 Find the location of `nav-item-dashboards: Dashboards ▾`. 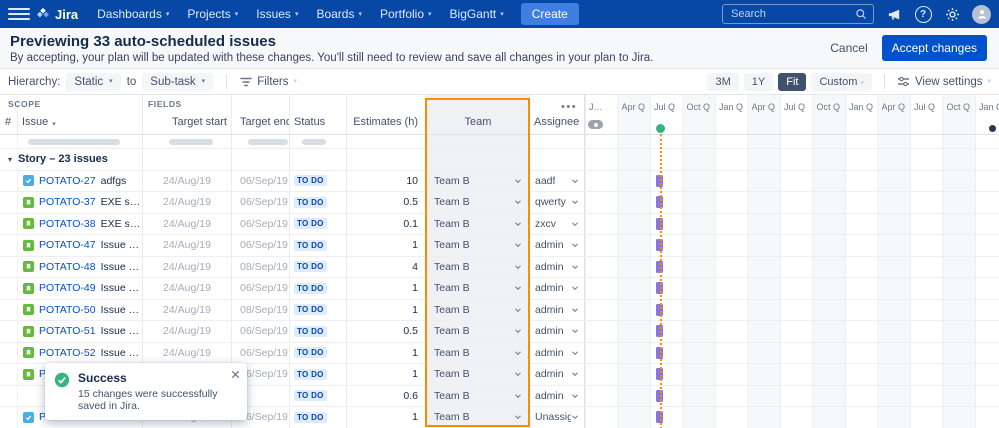

nav-item-dashboards: Dashboards ▾ is located at coordinates (133, 14).